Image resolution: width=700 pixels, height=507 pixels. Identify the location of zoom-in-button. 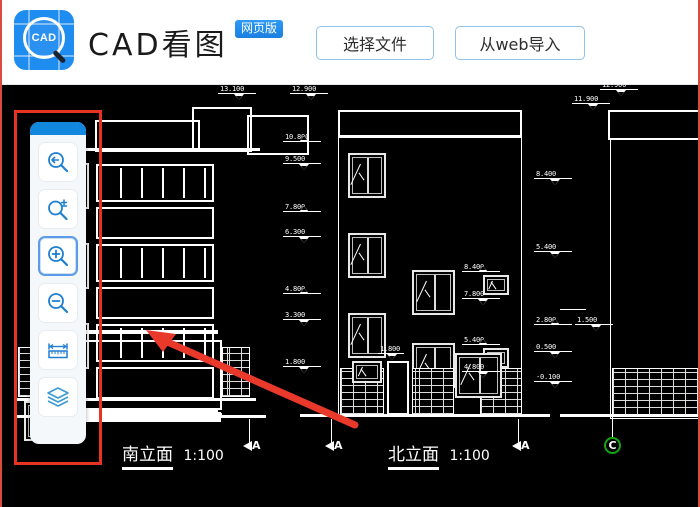
(58, 256).